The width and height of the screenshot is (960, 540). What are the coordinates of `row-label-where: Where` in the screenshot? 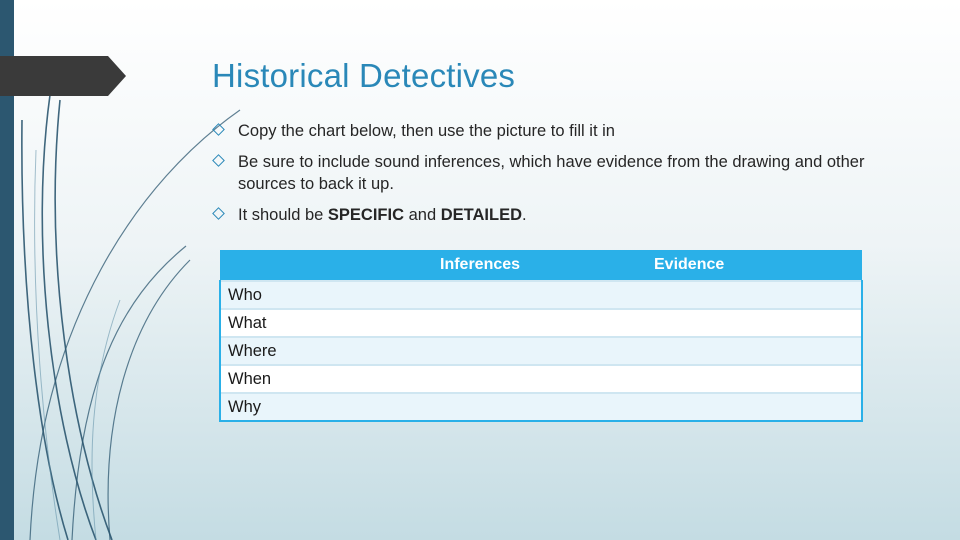 It's located at (329, 350).